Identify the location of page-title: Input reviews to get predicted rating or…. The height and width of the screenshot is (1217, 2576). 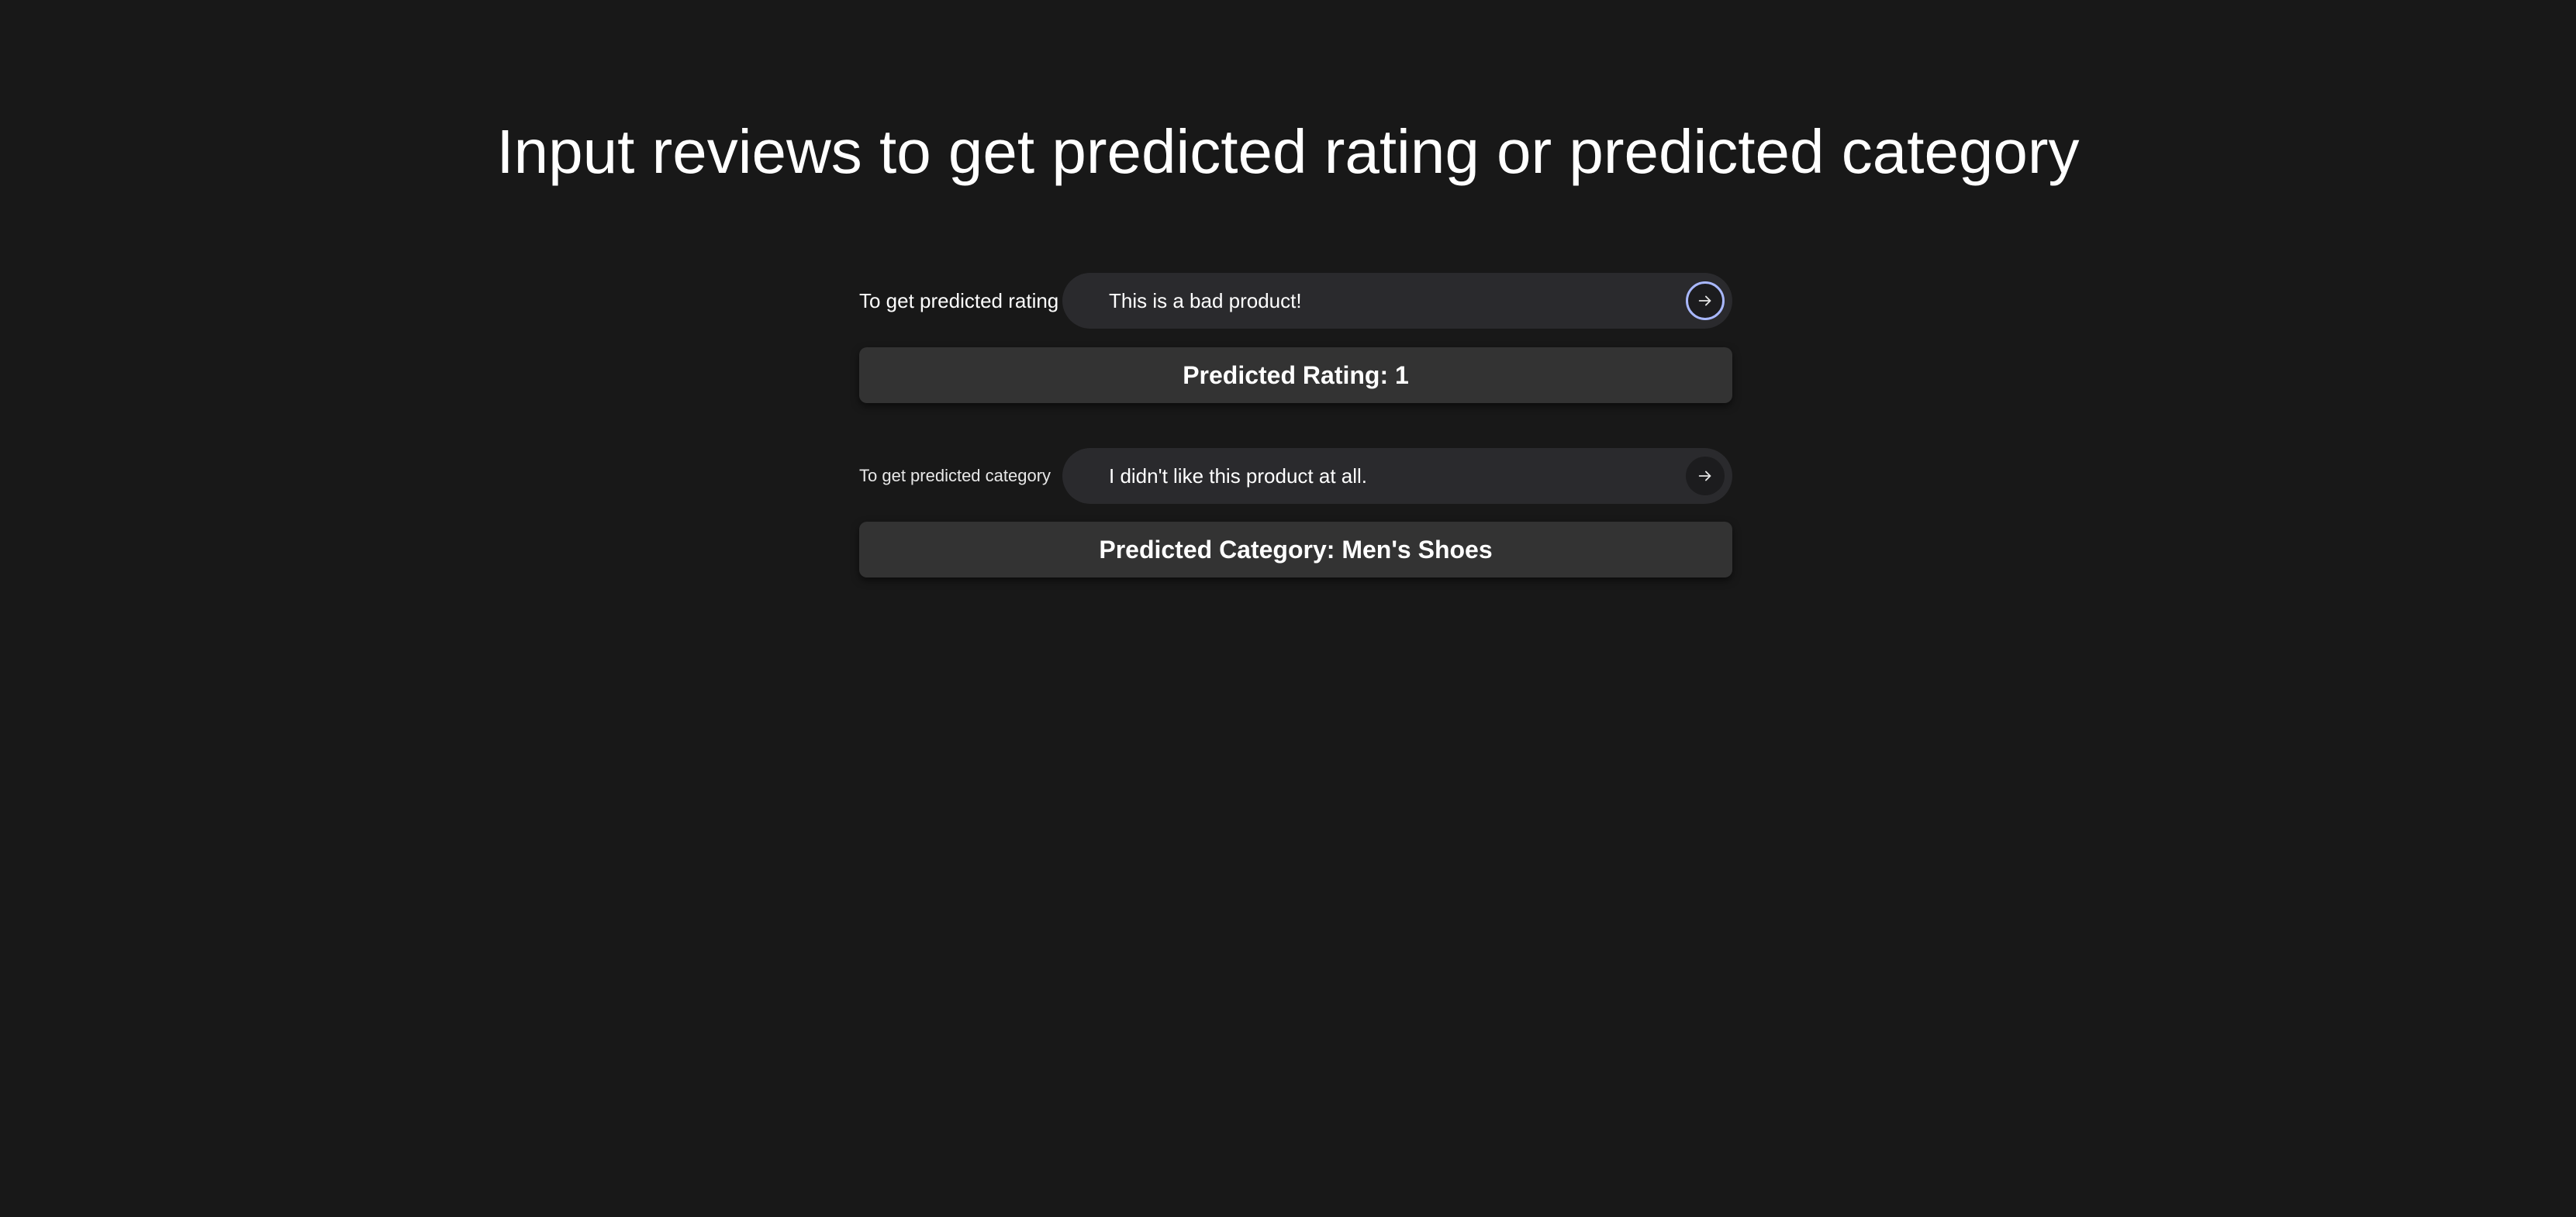
(1288, 151).